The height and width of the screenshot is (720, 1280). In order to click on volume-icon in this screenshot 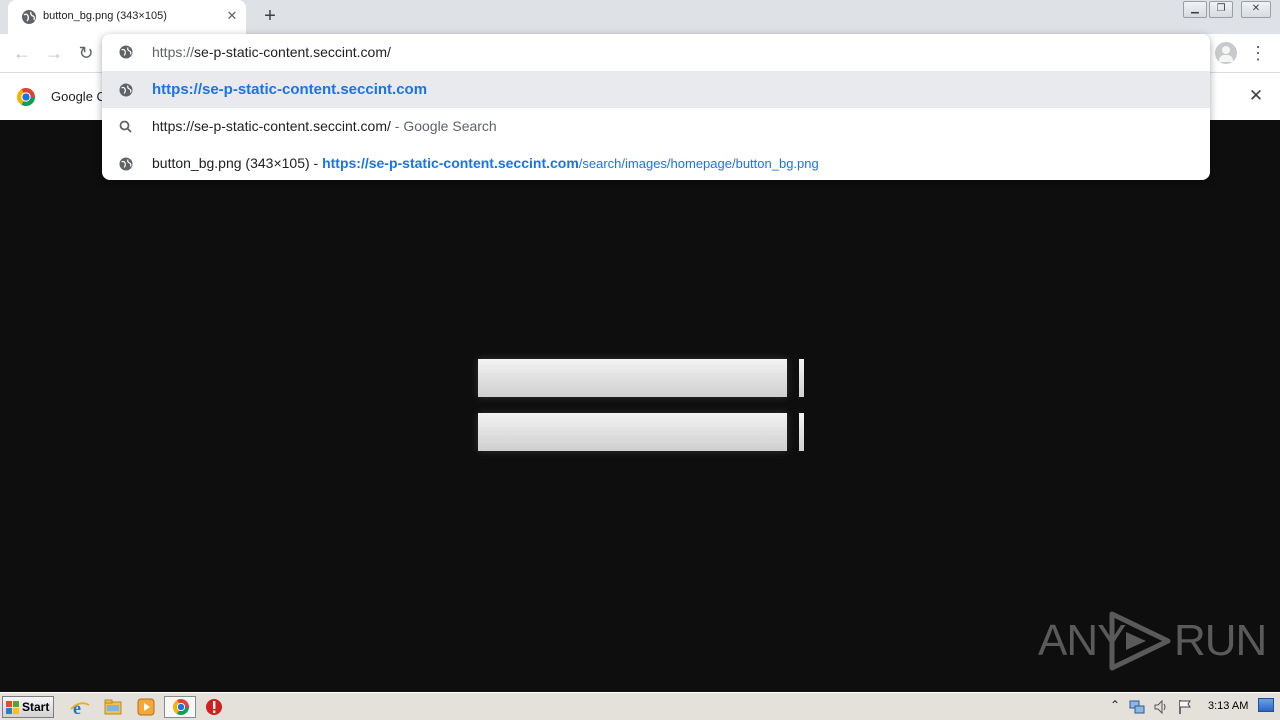, I will do `click(1161, 707)`.